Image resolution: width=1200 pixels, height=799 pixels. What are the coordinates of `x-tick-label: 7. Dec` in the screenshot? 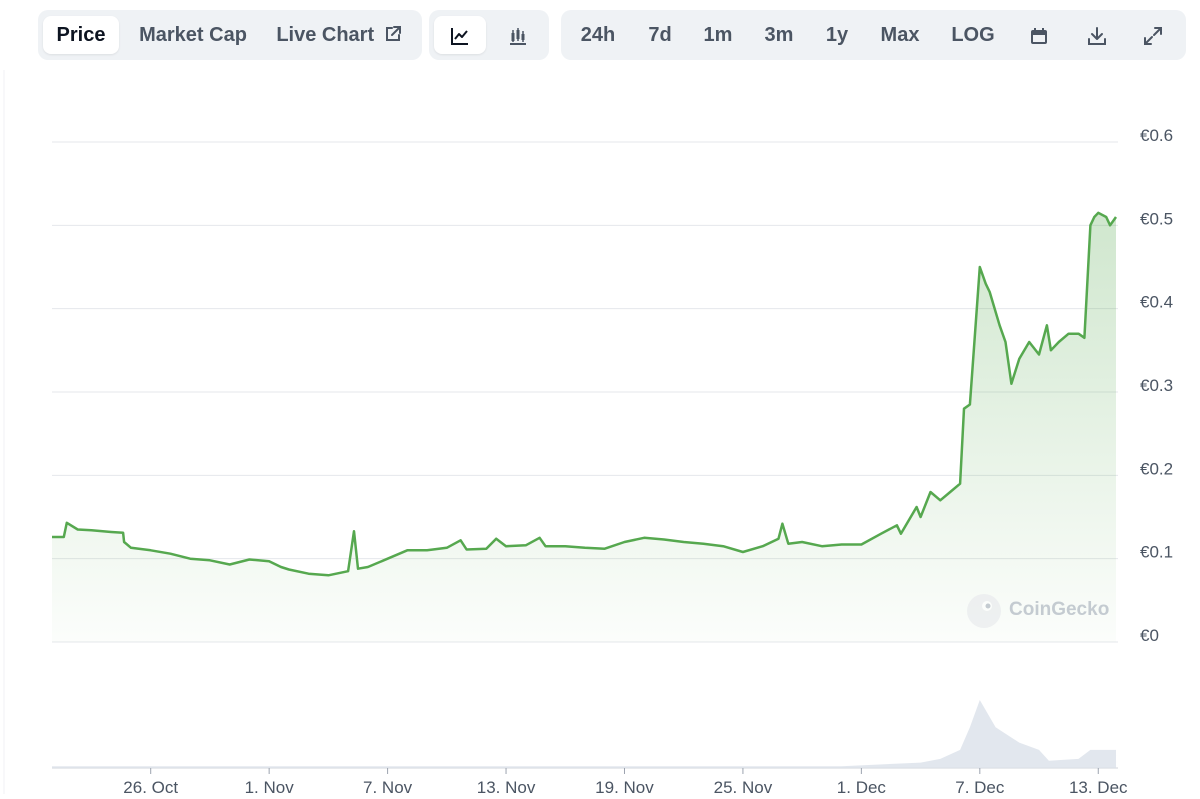 It's located at (980, 786).